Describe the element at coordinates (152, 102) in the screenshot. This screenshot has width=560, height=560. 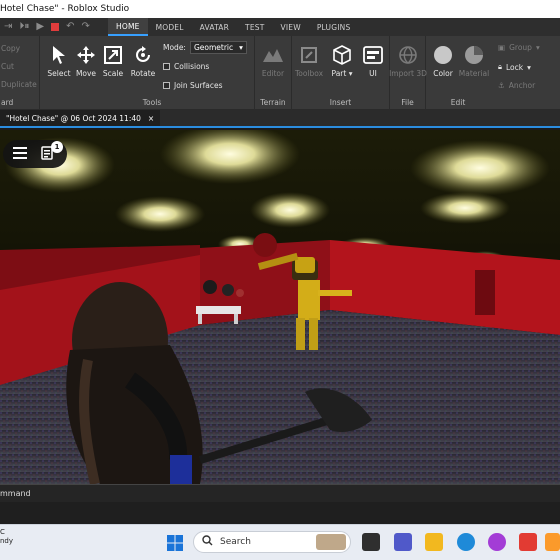
I see `tools-group-label: Tools` at that location.